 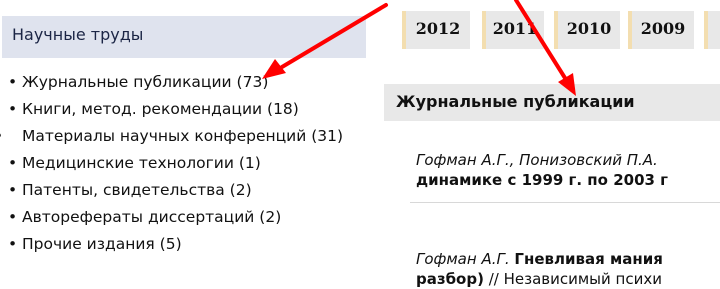 What do you see at coordinates (552, 102) in the screenshot?
I see `section-title: Журнальные публикации` at bounding box center [552, 102].